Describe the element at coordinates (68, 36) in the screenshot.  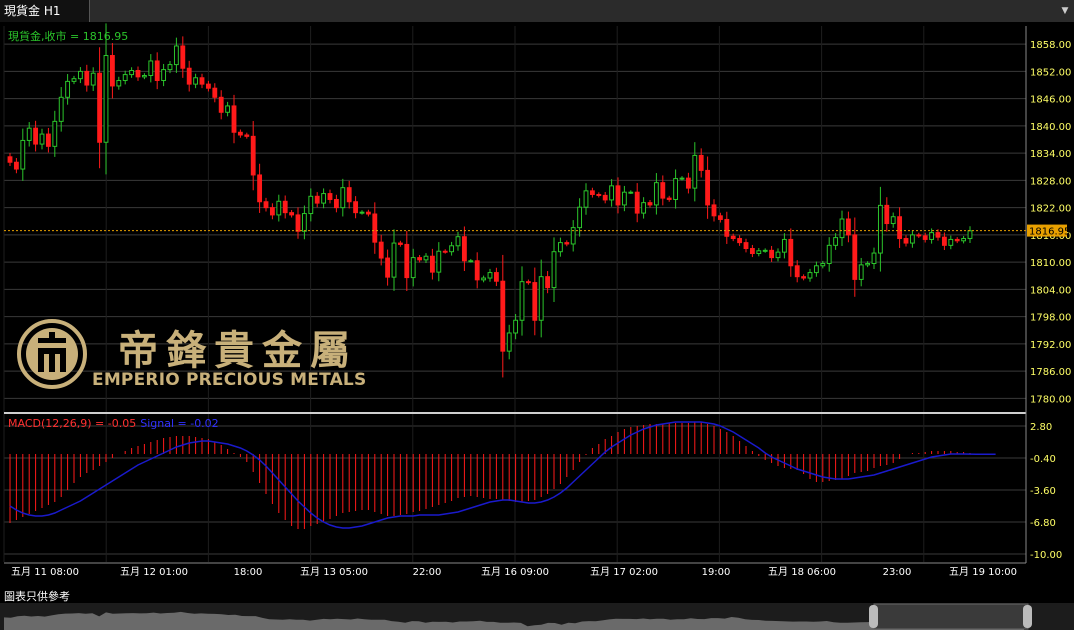
I see `price-legend: 現貨金,收市 = 1816.95` at that location.